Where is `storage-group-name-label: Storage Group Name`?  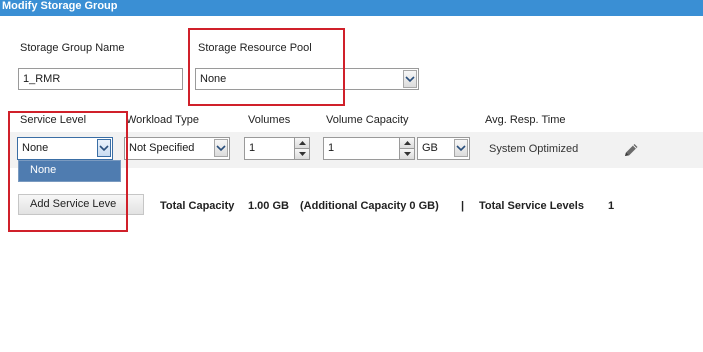 storage-group-name-label: Storage Group Name is located at coordinates (72, 48).